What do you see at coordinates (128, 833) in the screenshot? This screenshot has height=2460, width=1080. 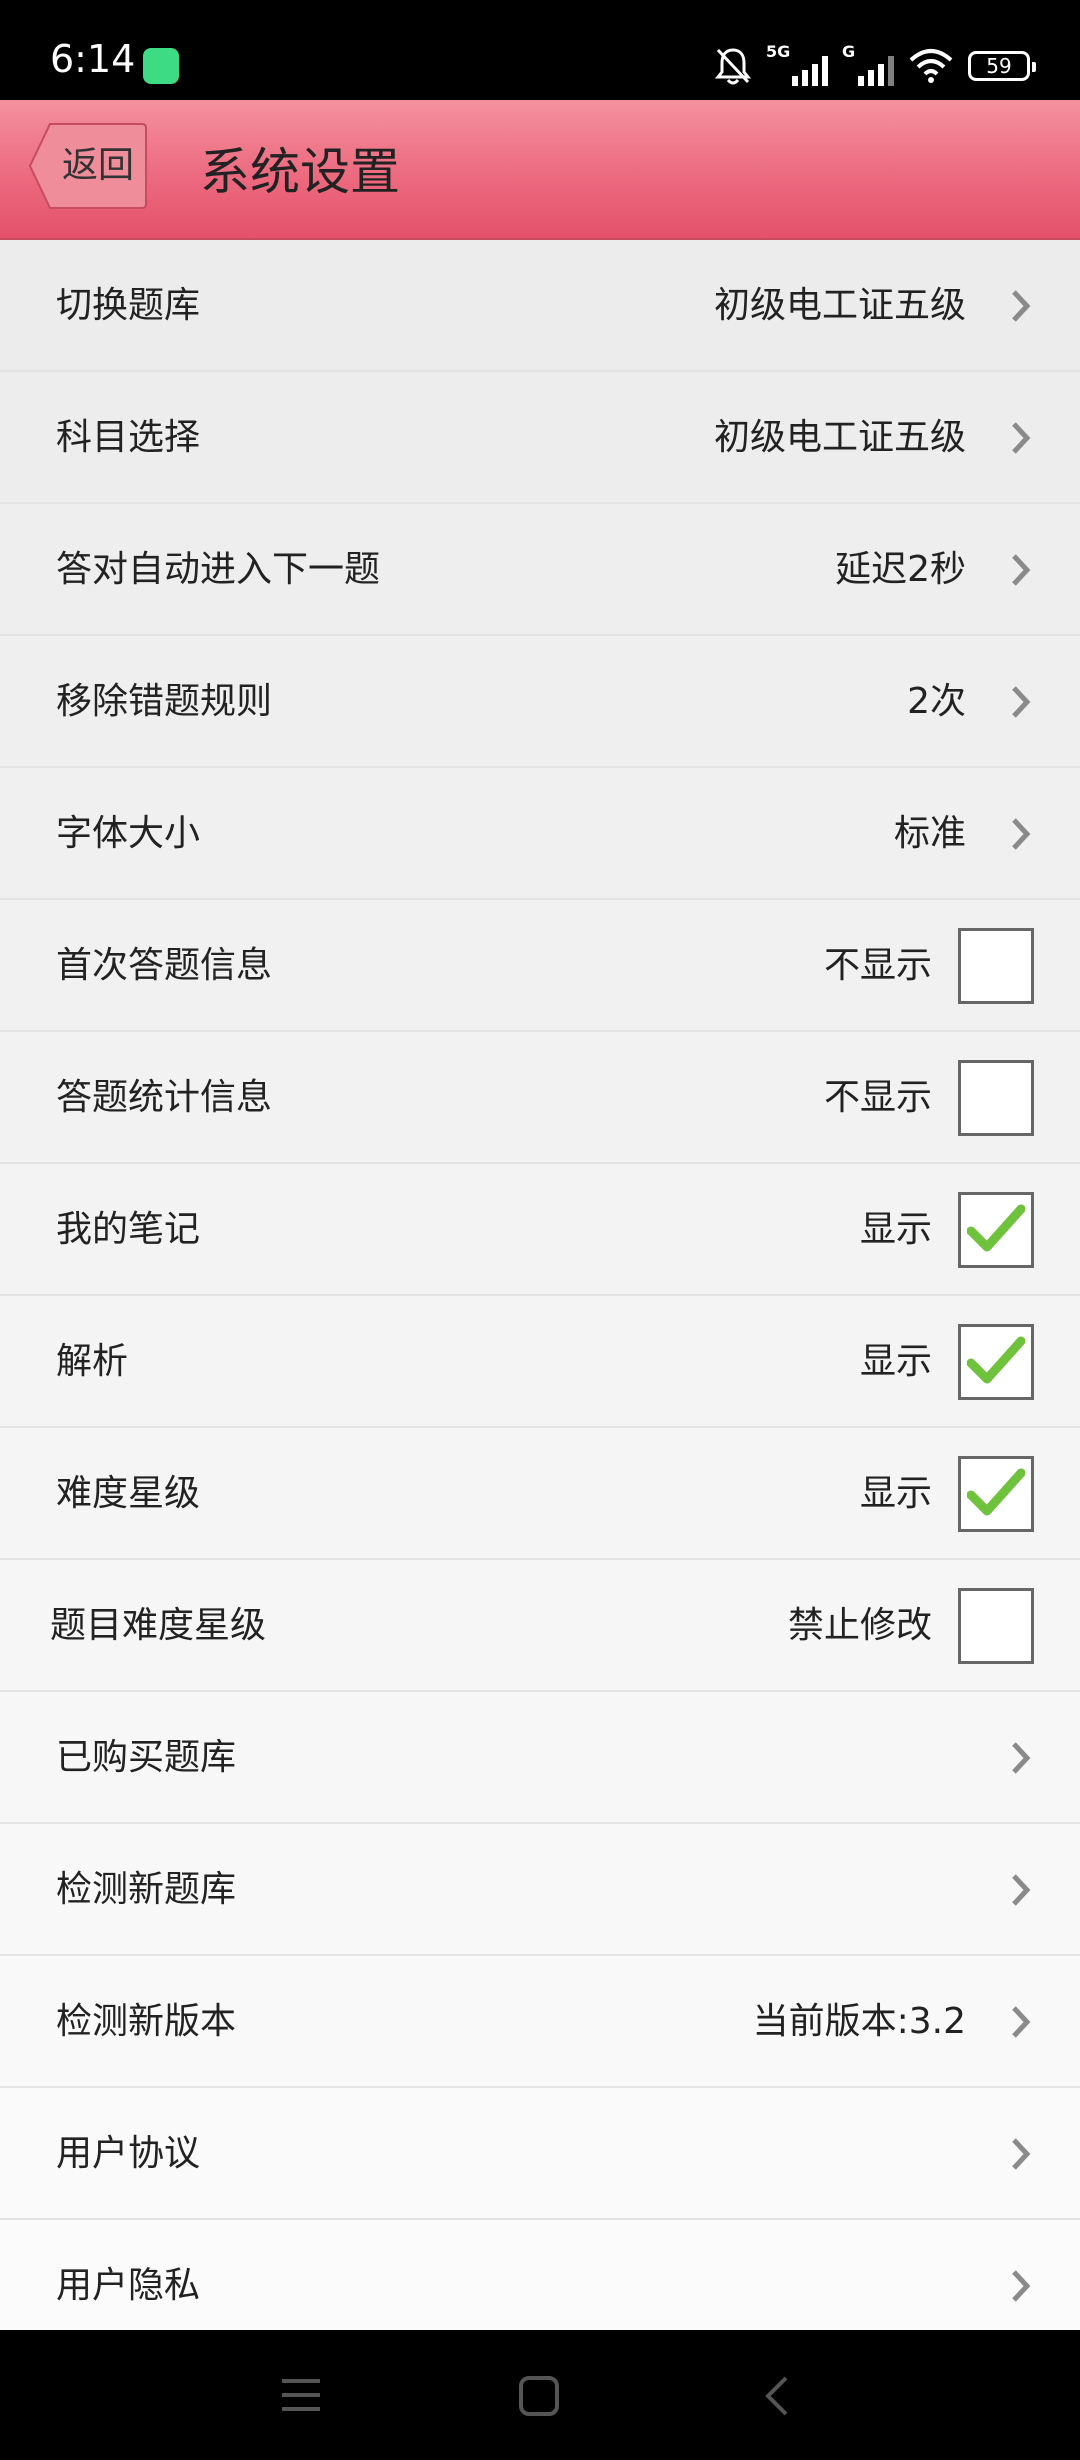 I see `row-label: 字体大小` at bounding box center [128, 833].